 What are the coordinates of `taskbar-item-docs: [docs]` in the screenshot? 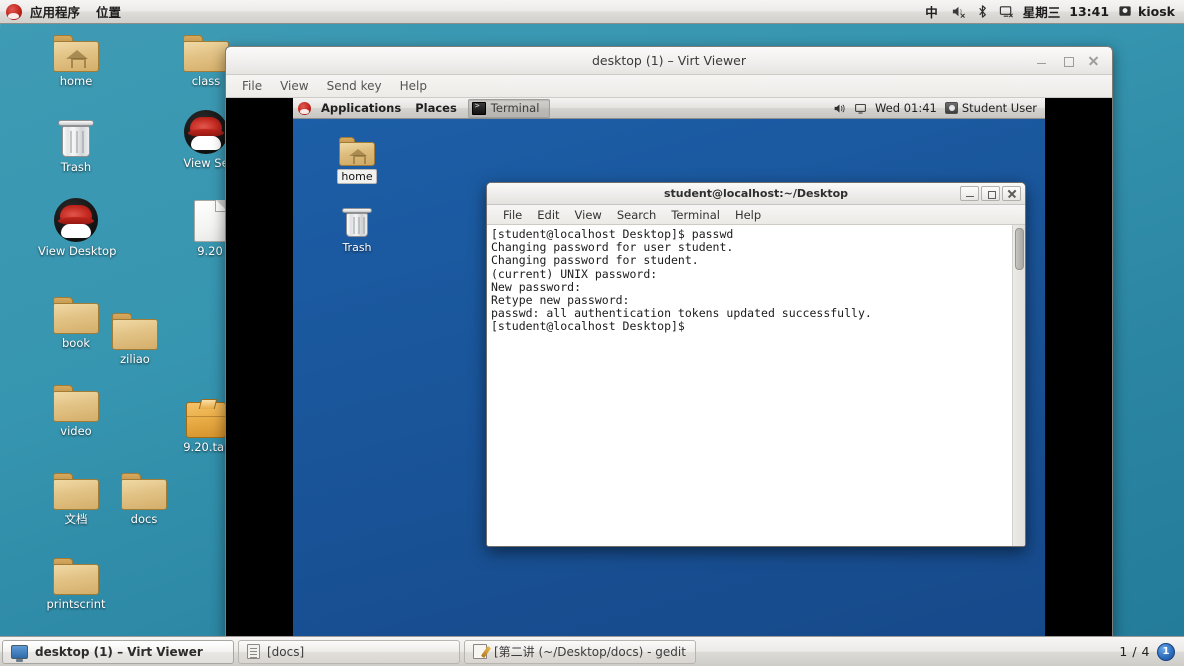 It's located at (349, 651).